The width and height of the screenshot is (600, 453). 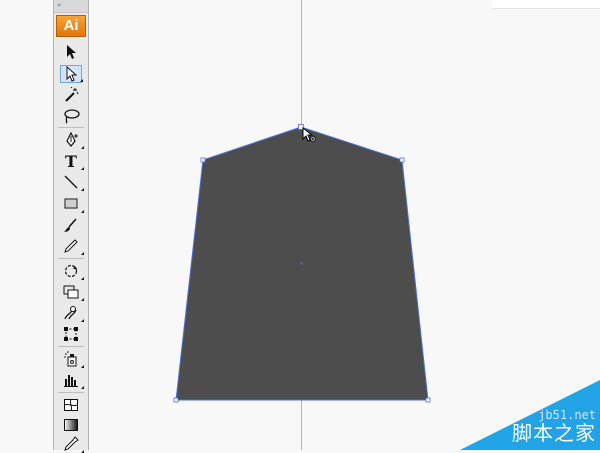 What do you see at coordinates (301, 263) in the screenshot?
I see `shape-center-point` at bounding box center [301, 263].